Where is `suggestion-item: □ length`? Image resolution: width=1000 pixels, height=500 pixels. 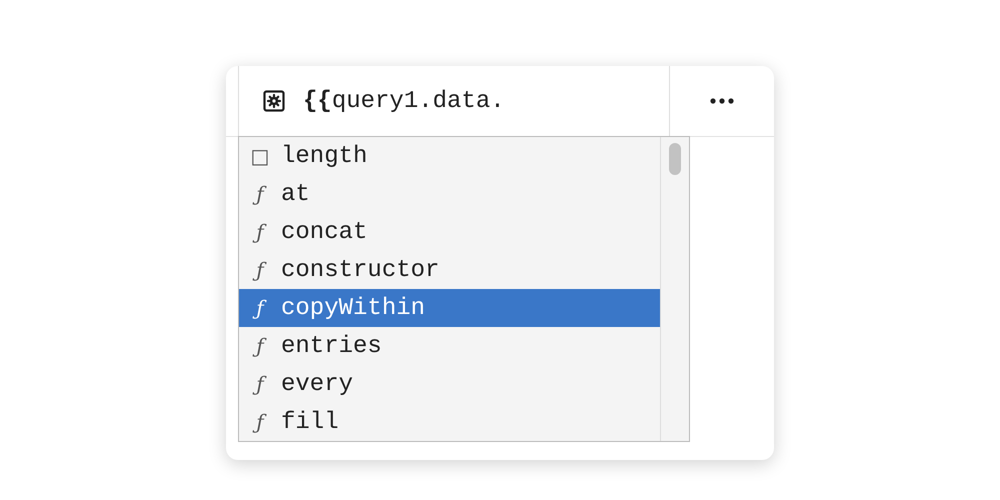
suggestion-item: □ length is located at coordinates (449, 156).